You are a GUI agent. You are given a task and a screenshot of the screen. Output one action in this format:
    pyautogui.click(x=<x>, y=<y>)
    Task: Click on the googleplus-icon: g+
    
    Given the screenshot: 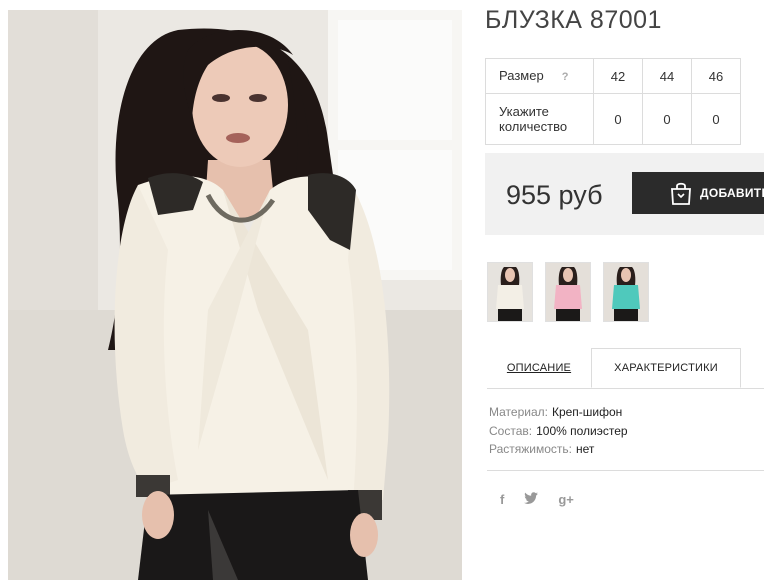 What is the action you would take?
    pyautogui.click(x=566, y=499)
    